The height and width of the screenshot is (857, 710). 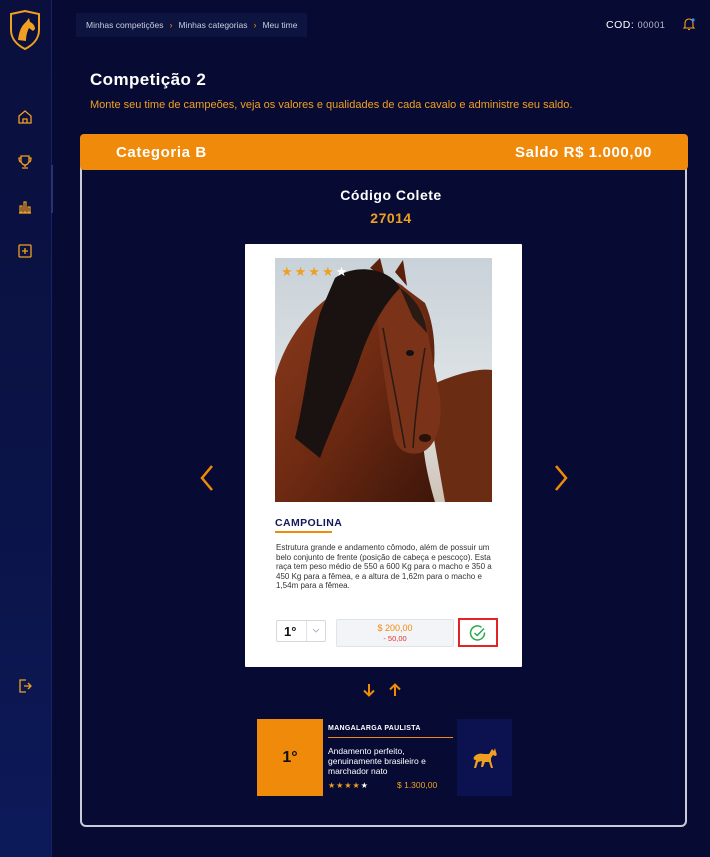 What do you see at coordinates (583, 152) in the screenshot?
I see `balance: Saldo R$ 1.000,00` at bounding box center [583, 152].